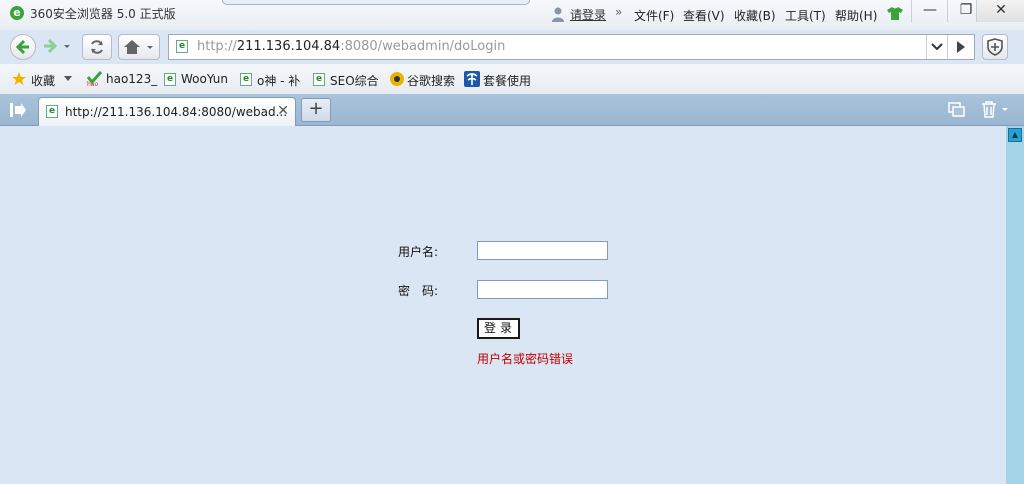 This screenshot has width=1024, height=484. I want to click on back-button, so click(23, 47).